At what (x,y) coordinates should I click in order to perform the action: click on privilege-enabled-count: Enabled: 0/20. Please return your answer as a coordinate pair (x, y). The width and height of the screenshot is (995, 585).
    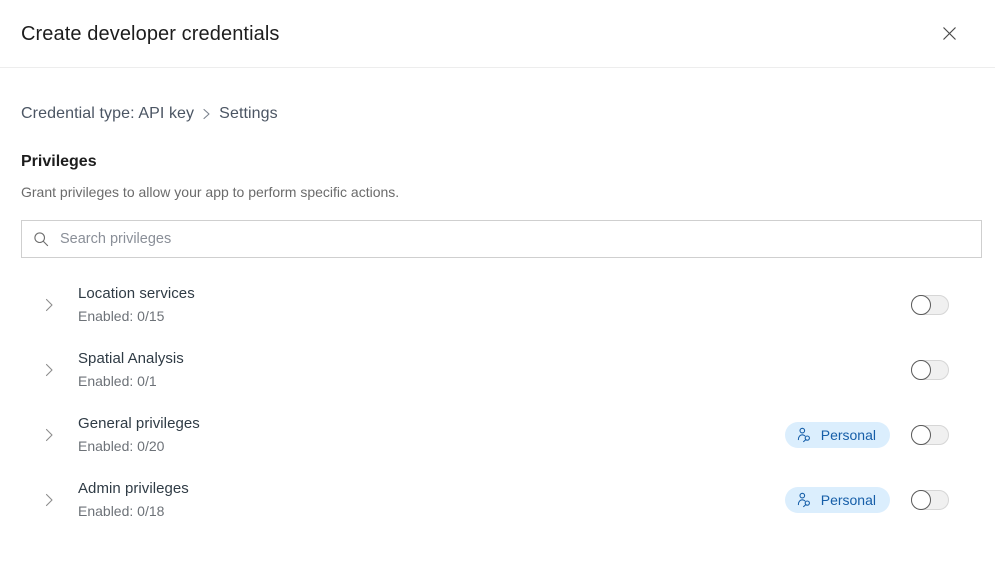
    Looking at the image, I should click on (121, 446).